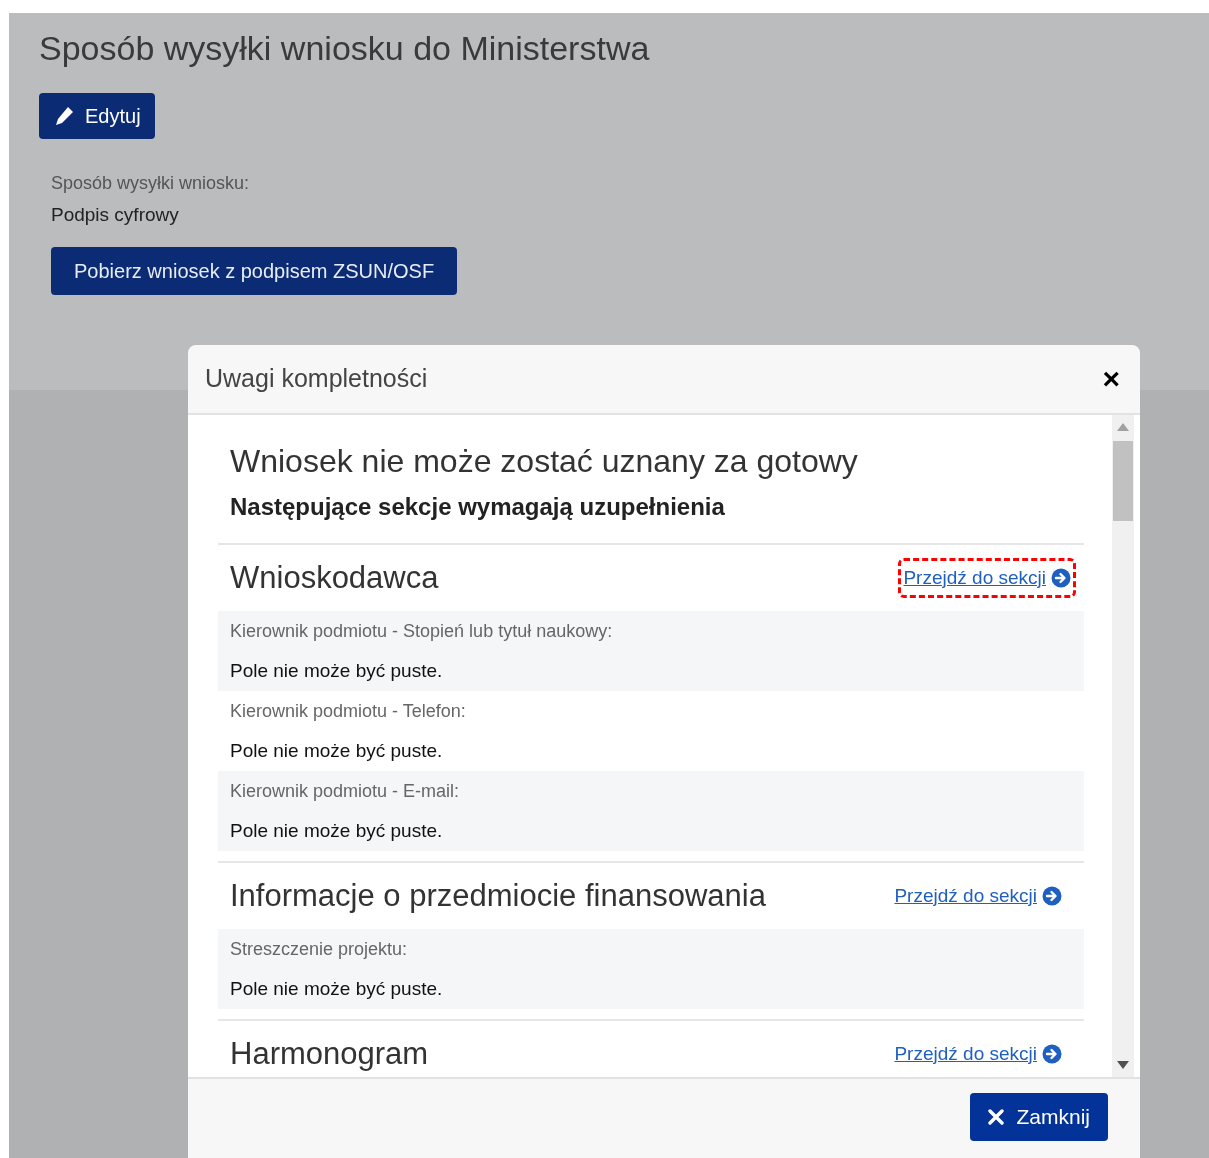 The image size is (1209, 1158). What do you see at coordinates (1123, 427) in the screenshot?
I see `scroll-up-icon` at bounding box center [1123, 427].